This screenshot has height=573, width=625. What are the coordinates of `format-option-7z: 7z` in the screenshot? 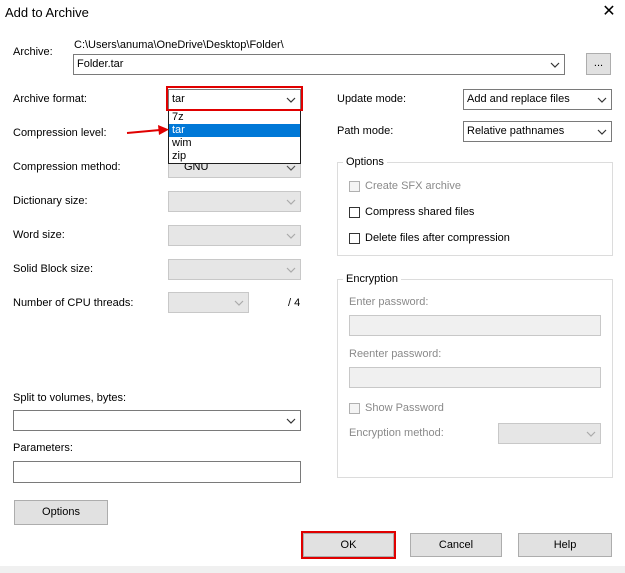 It's located at (234, 117).